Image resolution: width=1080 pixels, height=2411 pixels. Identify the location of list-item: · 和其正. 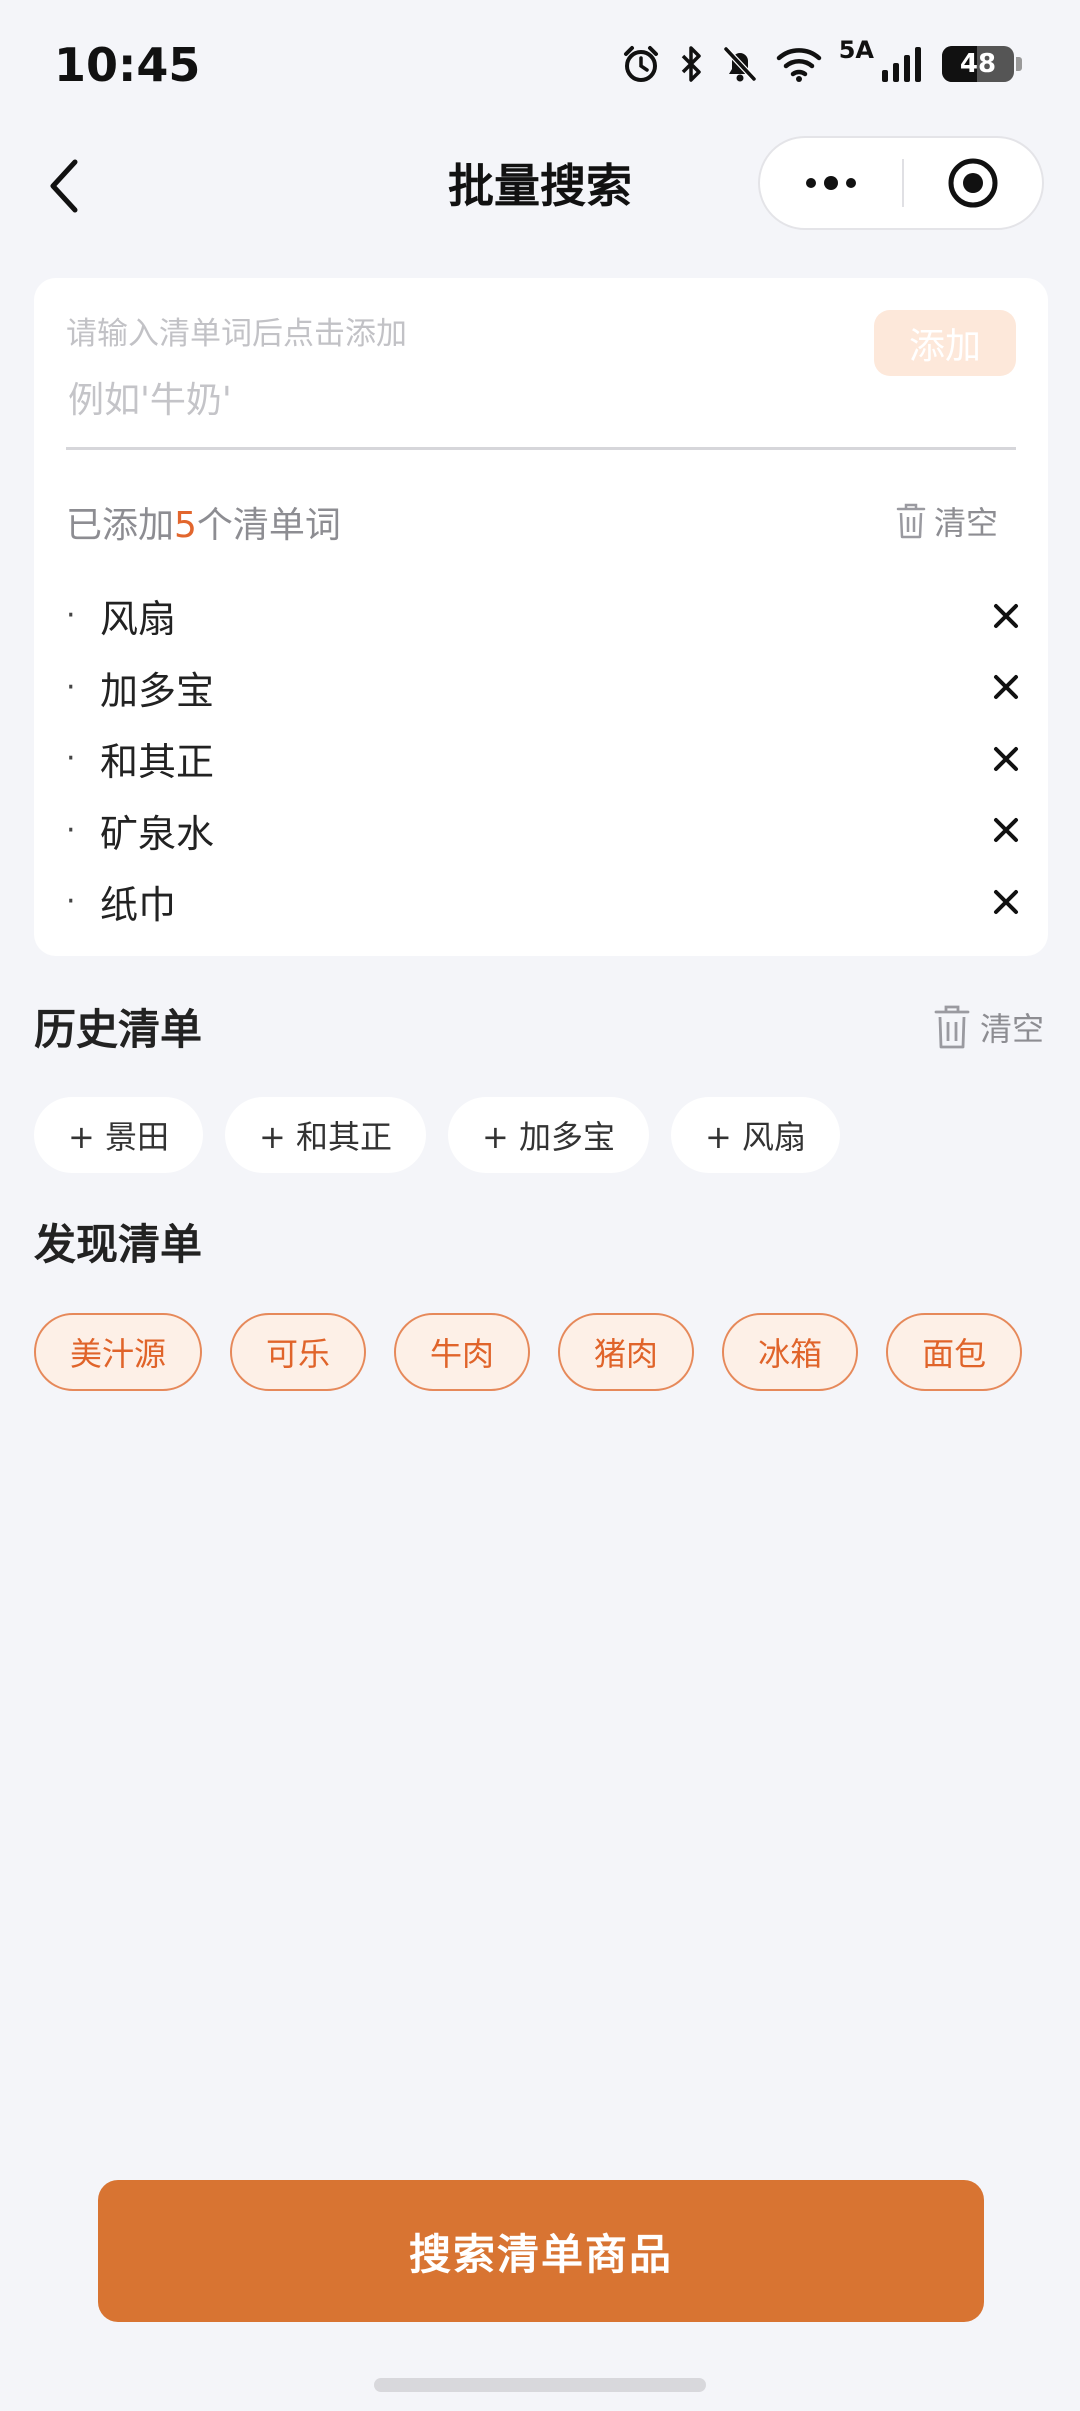
(556, 759).